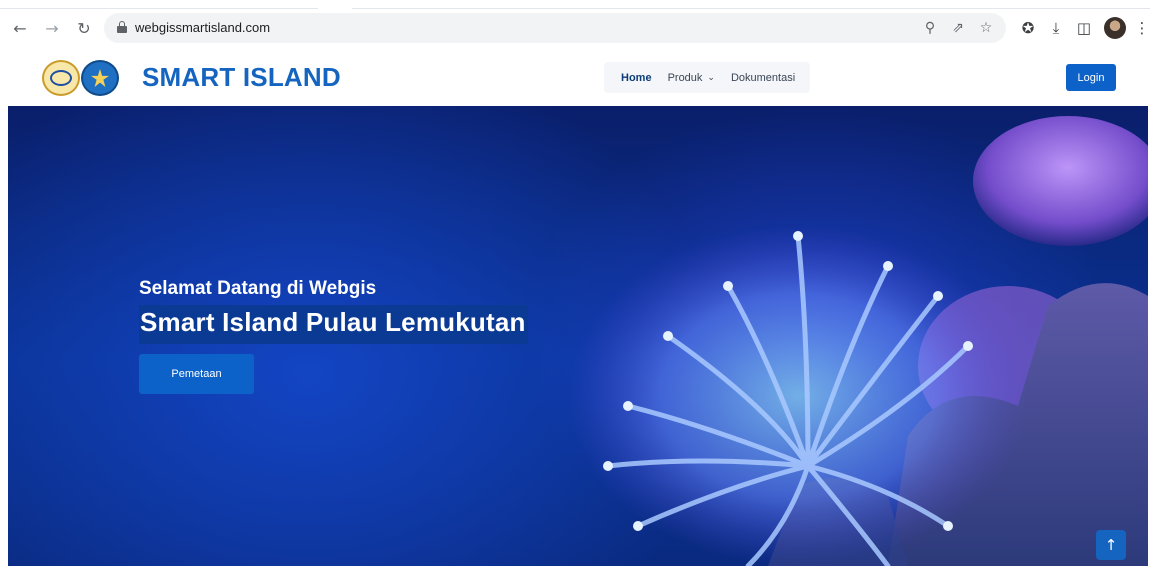 This screenshot has width=1150, height=573. Describe the element at coordinates (202, 27) in the screenshot. I see `url-text: webgissmartisland.com` at that location.